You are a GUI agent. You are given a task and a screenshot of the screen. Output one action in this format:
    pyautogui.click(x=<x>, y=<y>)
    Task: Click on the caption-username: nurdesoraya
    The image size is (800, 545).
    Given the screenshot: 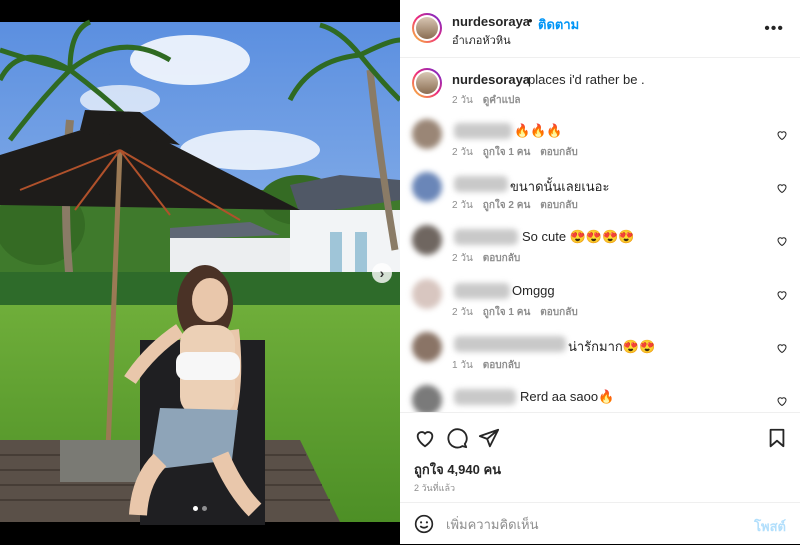 What is the action you would take?
    pyautogui.click(x=491, y=79)
    